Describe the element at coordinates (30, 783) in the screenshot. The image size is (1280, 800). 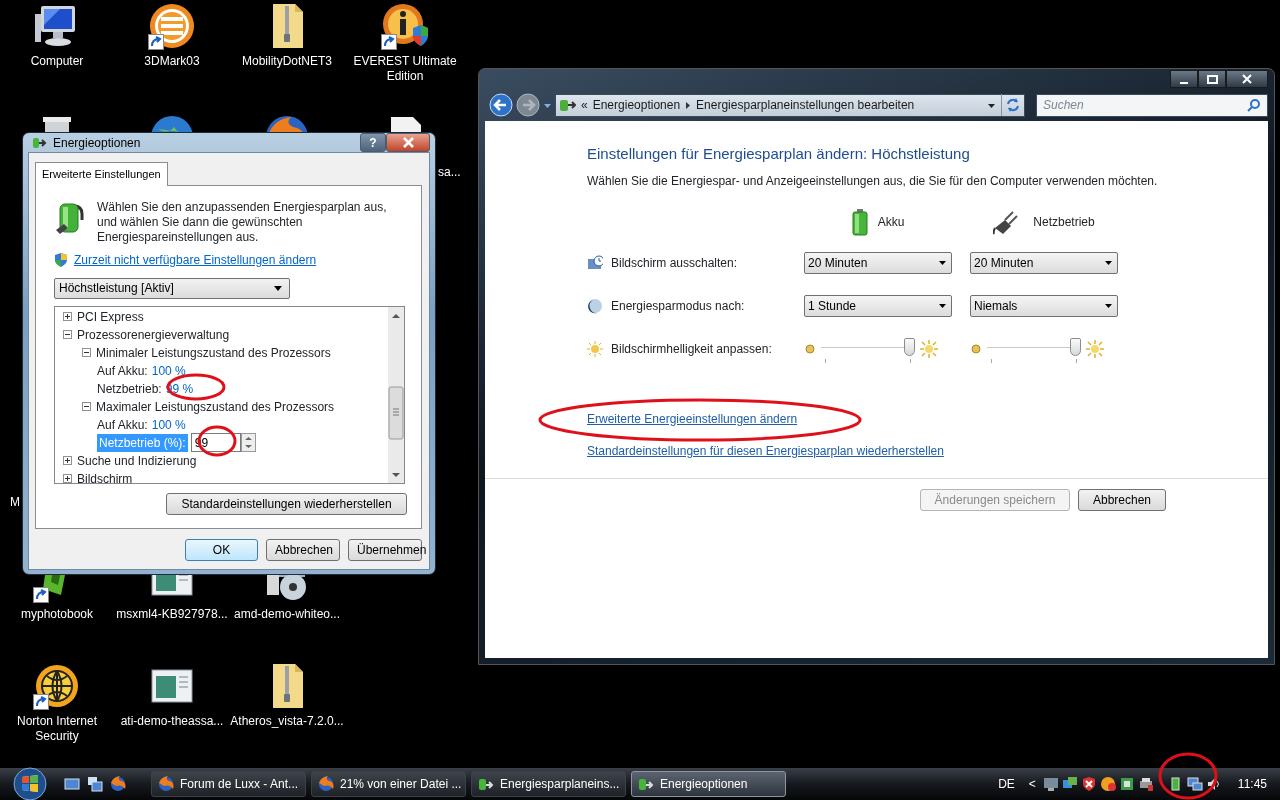
I see `start-button` at that location.